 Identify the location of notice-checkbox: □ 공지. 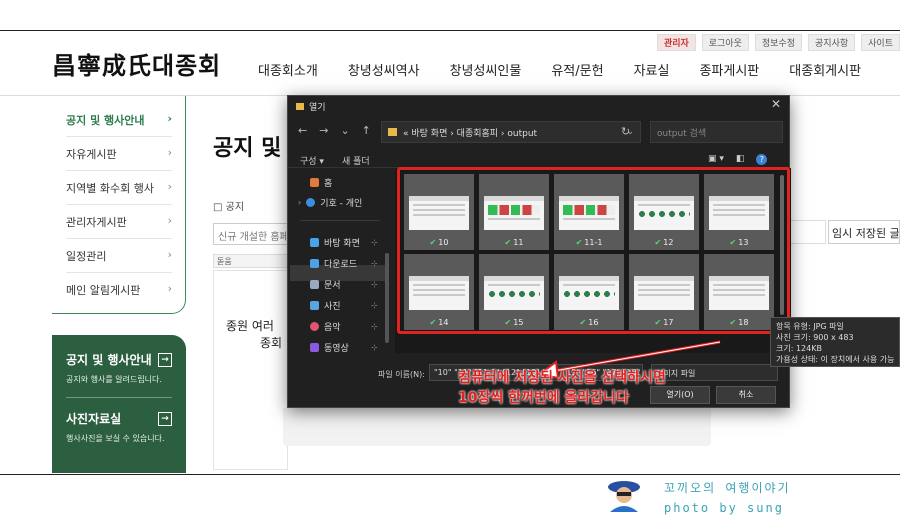
(228, 205).